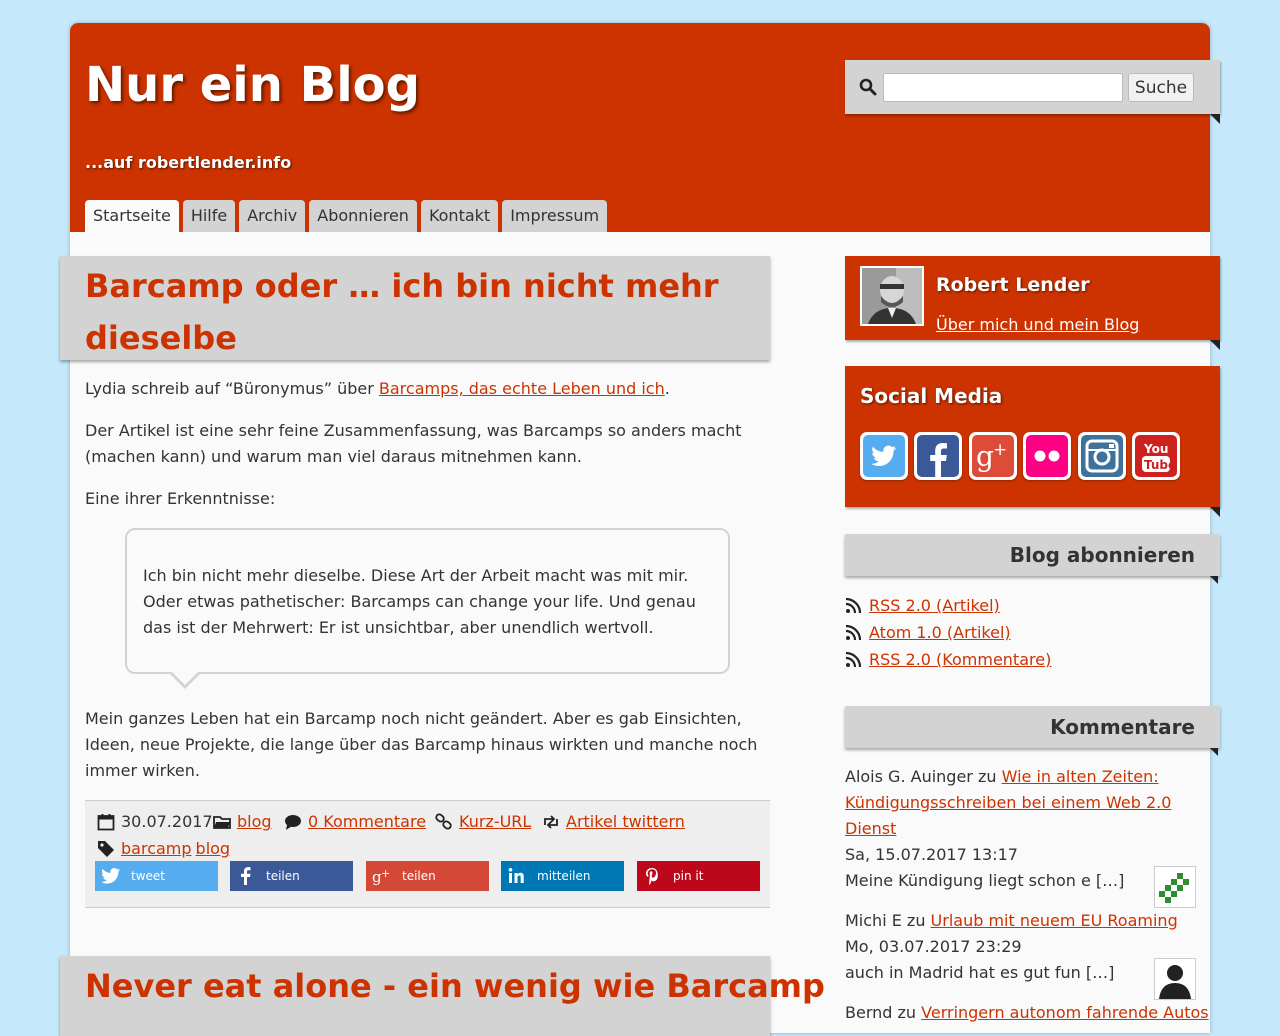 This screenshot has height=1036, width=1280. I want to click on nav-tab-impressum: Impressum, so click(555, 216).